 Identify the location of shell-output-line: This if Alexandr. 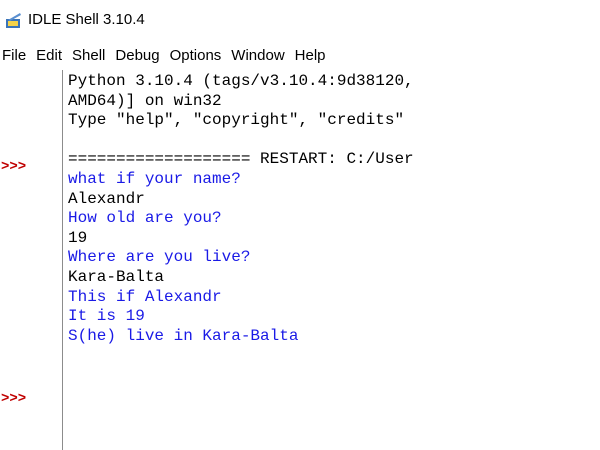
(145, 296).